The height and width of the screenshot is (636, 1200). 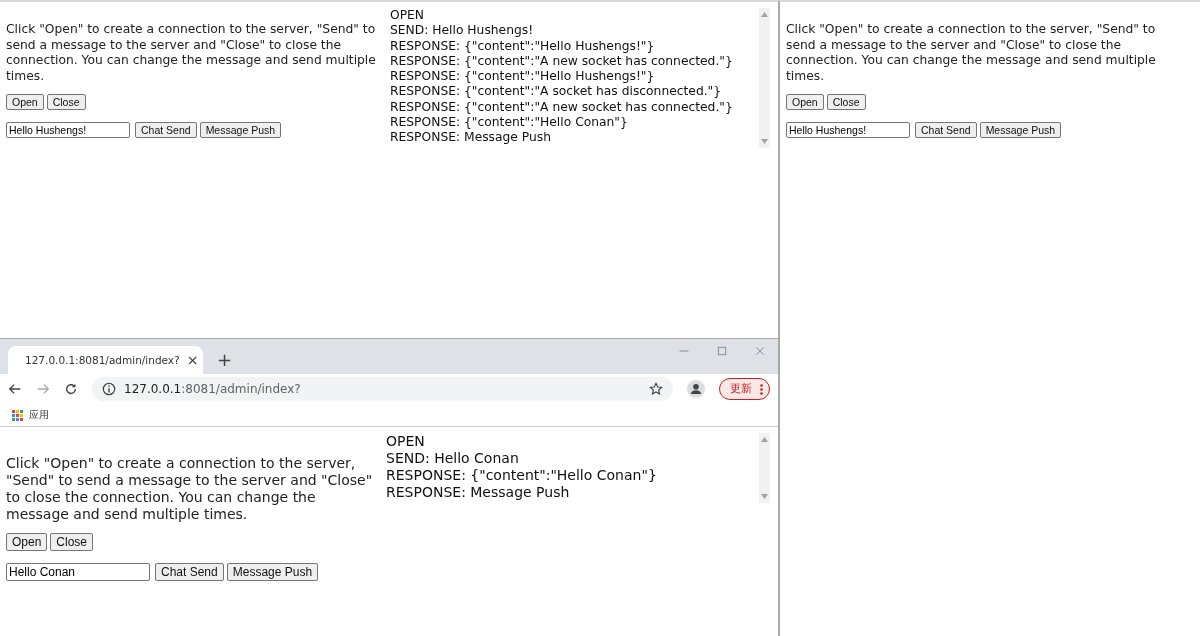 What do you see at coordinates (761, 389) in the screenshot?
I see `menu-icon` at bounding box center [761, 389].